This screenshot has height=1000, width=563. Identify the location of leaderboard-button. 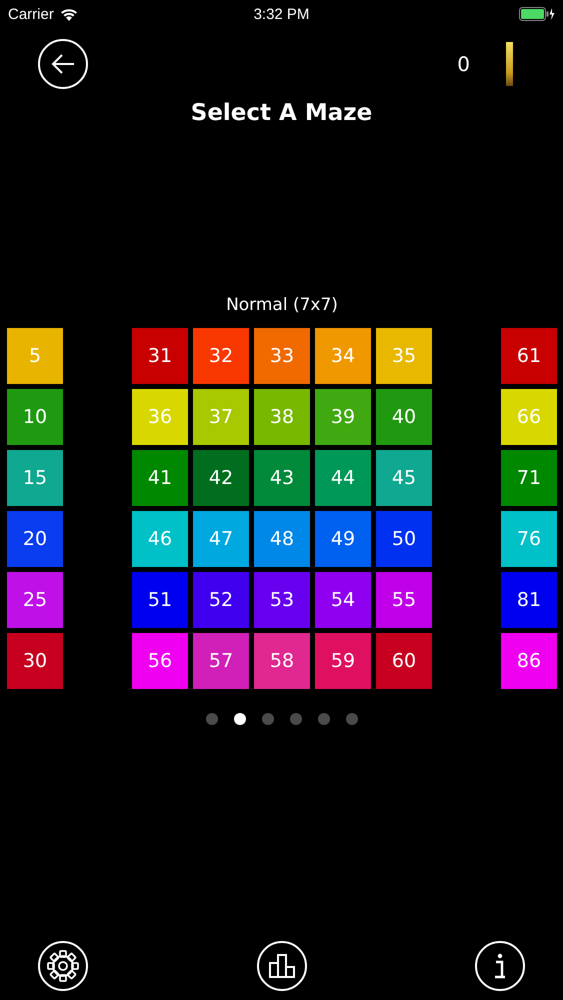
(281, 966).